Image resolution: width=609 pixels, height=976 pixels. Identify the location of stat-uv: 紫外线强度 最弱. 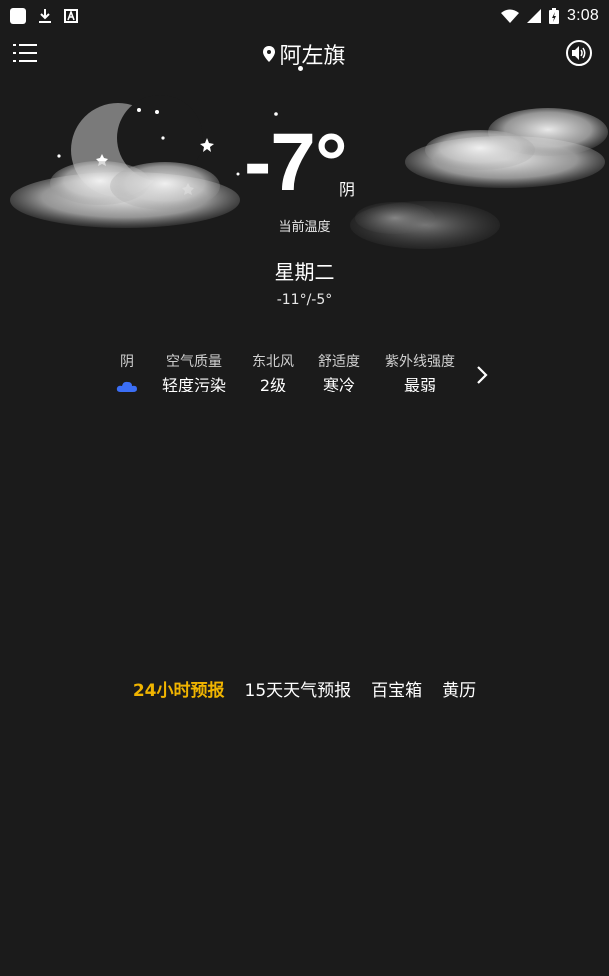
(420, 375).